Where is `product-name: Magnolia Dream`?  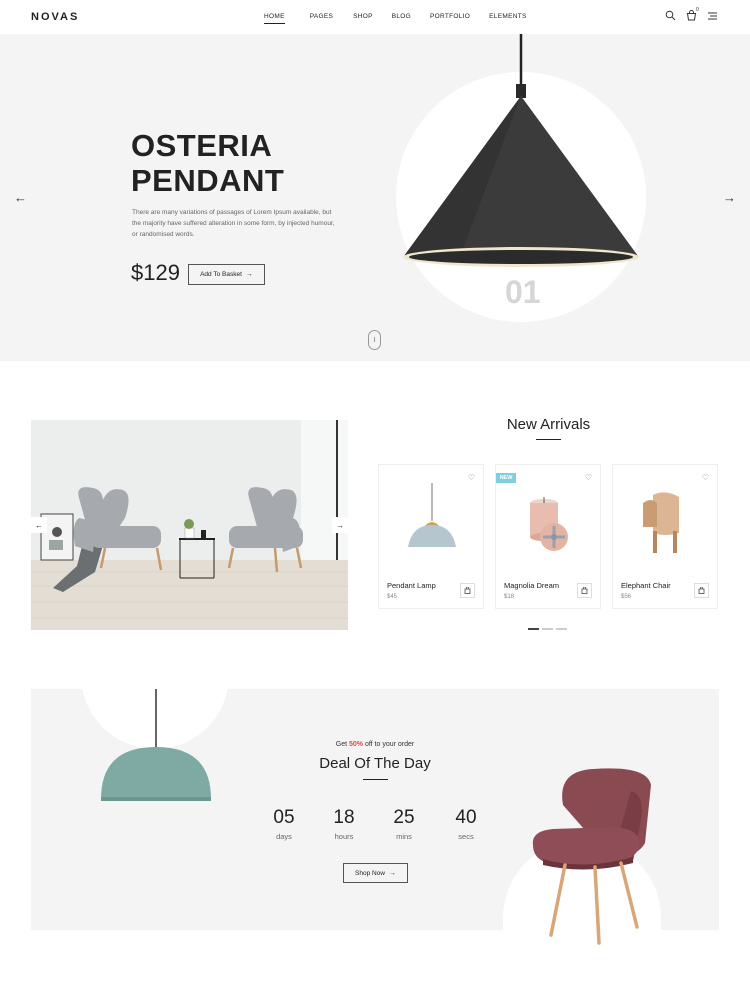 product-name: Magnolia Dream is located at coordinates (531, 585).